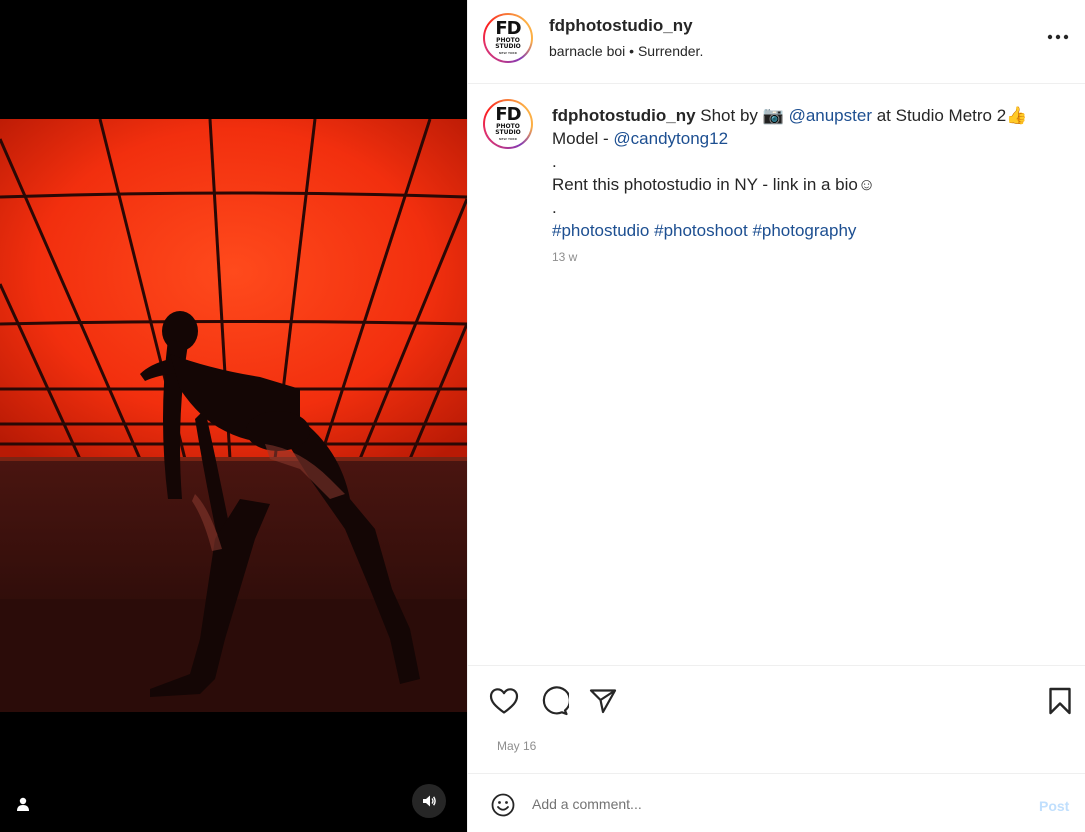  Describe the element at coordinates (812, 138) in the screenshot. I see `caption-line-2: Model - @candytong12` at that location.